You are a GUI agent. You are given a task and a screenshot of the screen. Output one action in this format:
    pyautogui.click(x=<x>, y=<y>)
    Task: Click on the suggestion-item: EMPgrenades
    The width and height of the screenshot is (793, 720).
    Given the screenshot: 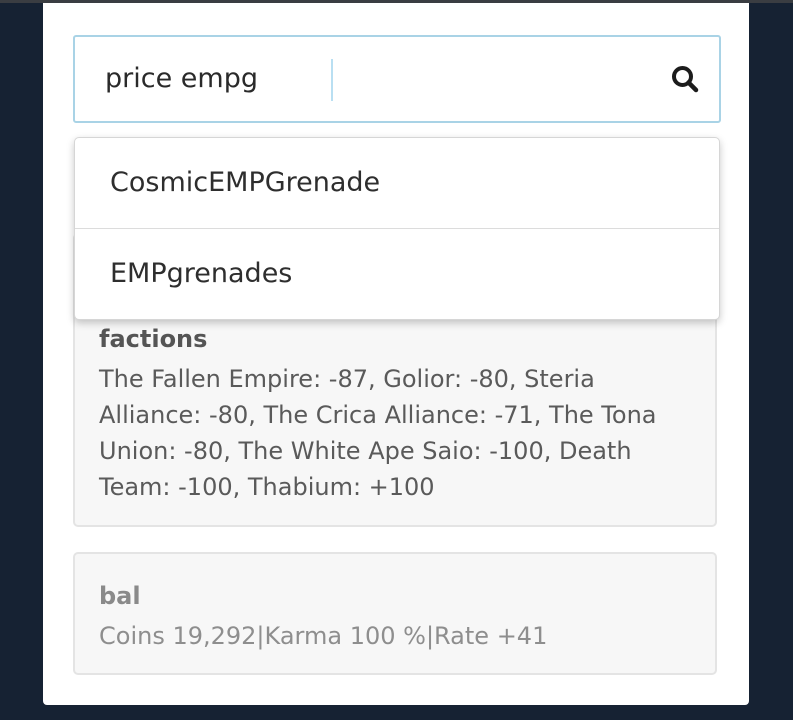 What is the action you would take?
    pyautogui.click(x=397, y=273)
    